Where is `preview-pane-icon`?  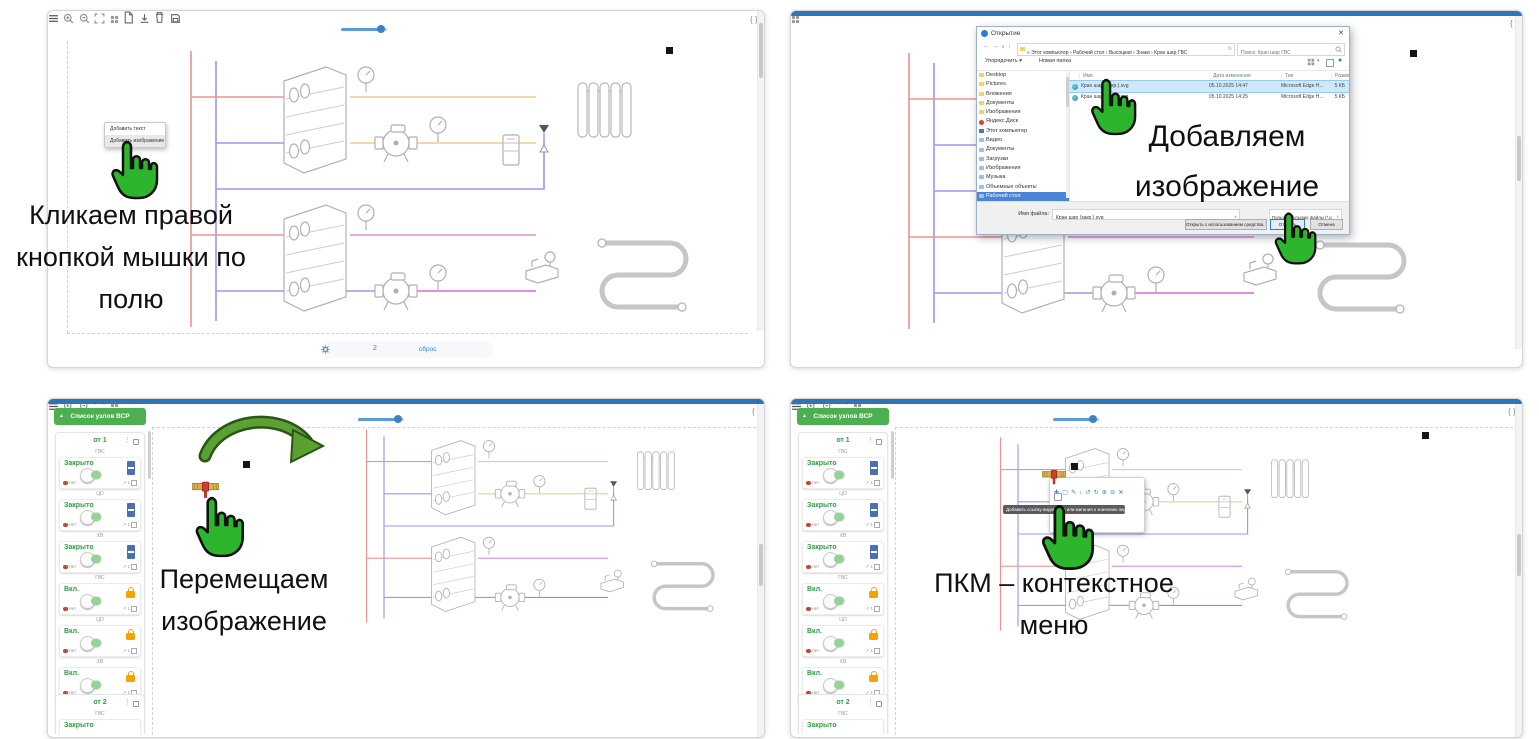 preview-pane-icon is located at coordinates (1330, 62).